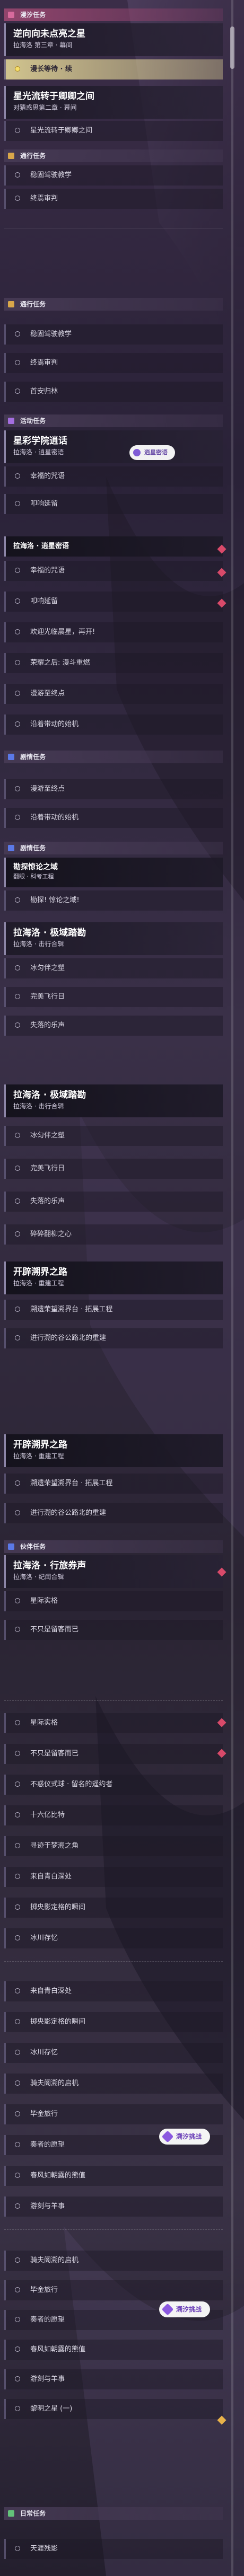  I want to click on quest-step: 不惑仪式球 · 留名的遥约者, so click(114, 1785).